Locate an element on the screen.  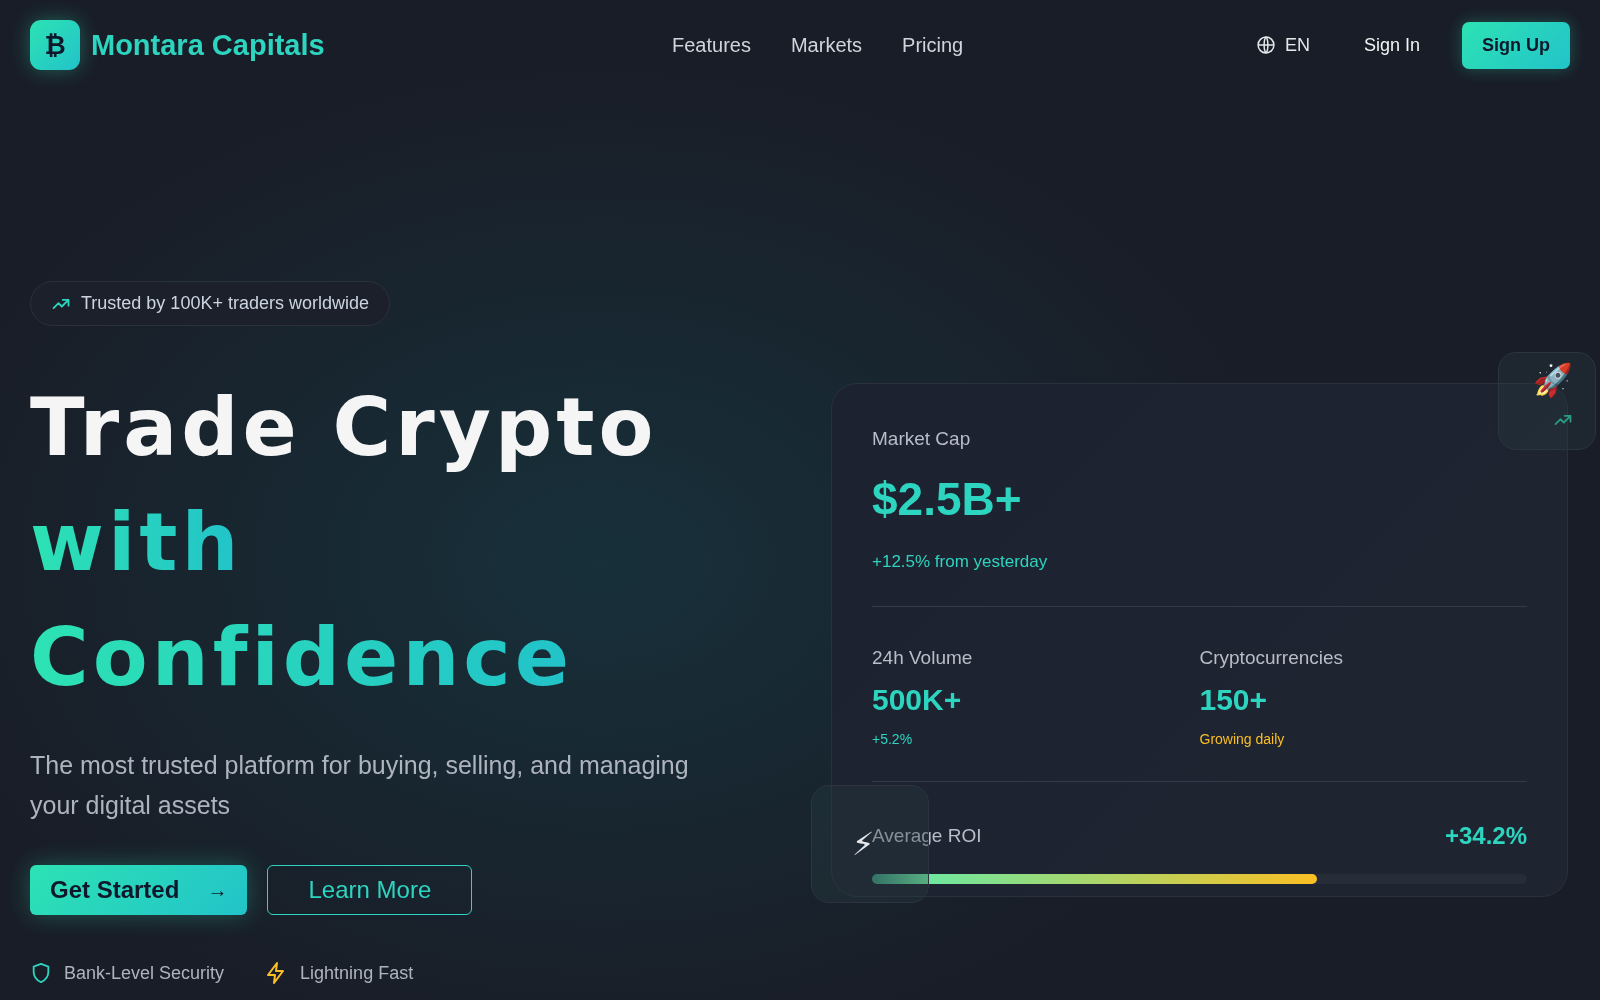
globe-icon is located at coordinates (1265, 45).